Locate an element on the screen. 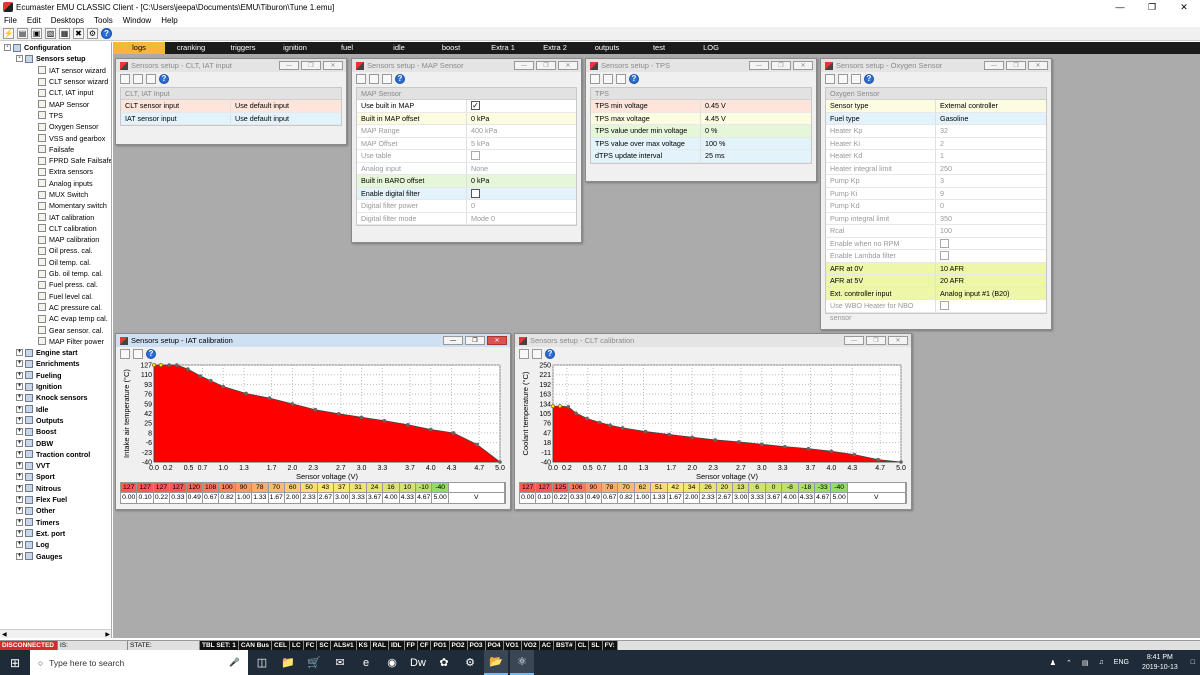 The image size is (1200, 675). table-cell: 5.00 is located at coordinates (839, 498).